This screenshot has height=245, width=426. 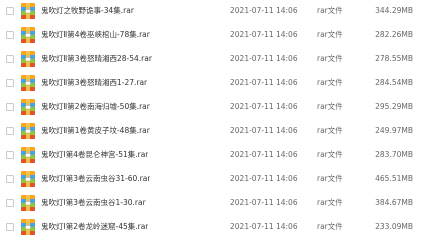 I want to click on file-size: 233.09MB, so click(x=394, y=226).